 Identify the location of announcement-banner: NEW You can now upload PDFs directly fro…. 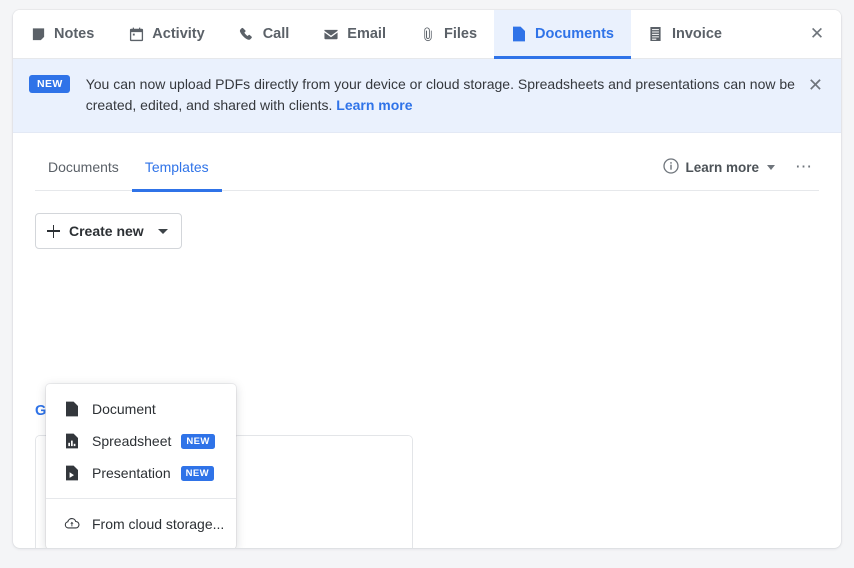
(427, 96).